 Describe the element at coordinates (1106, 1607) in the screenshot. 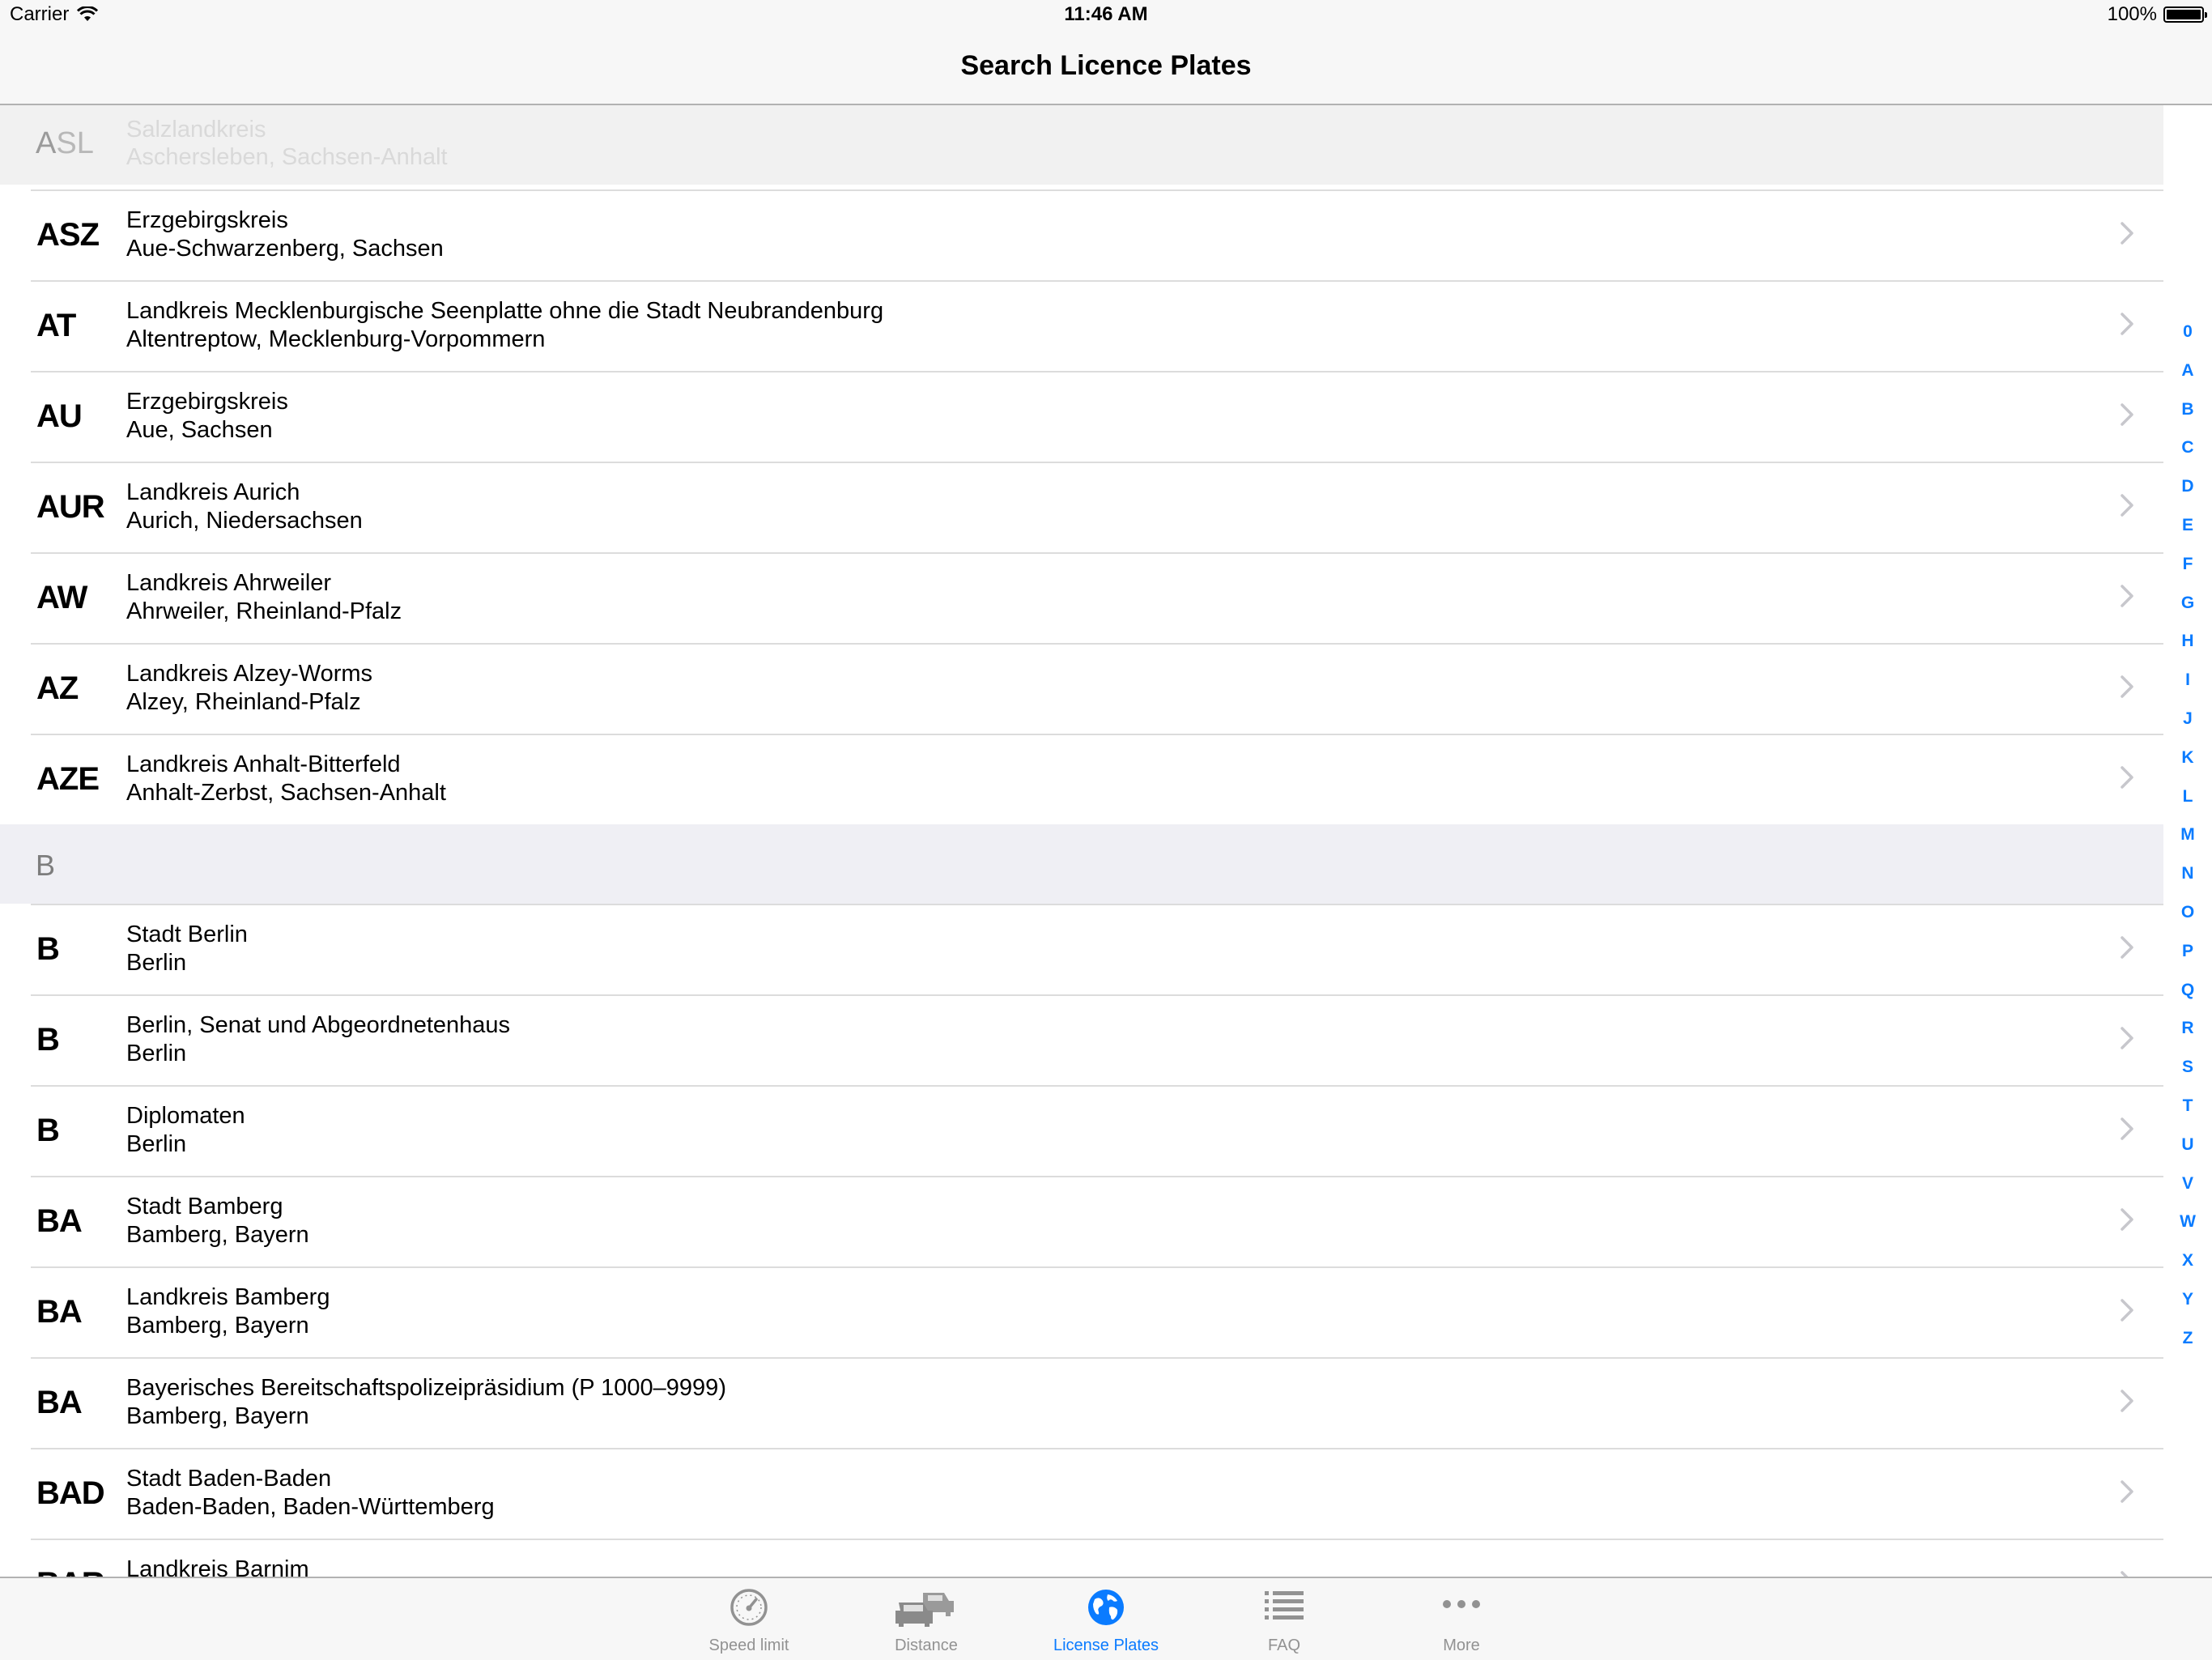

I see `globe-icon` at that location.